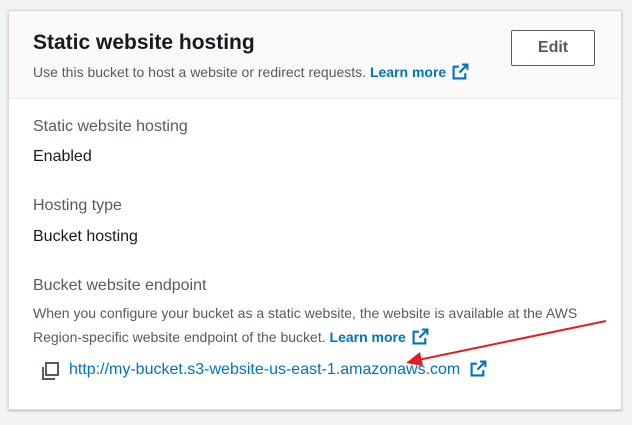 The width and height of the screenshot is (632, 425). What do you see at coordinates (144, 42) in the screenshot?
I see `panel-title: Static website hosting` at bounding box center [144, 42].